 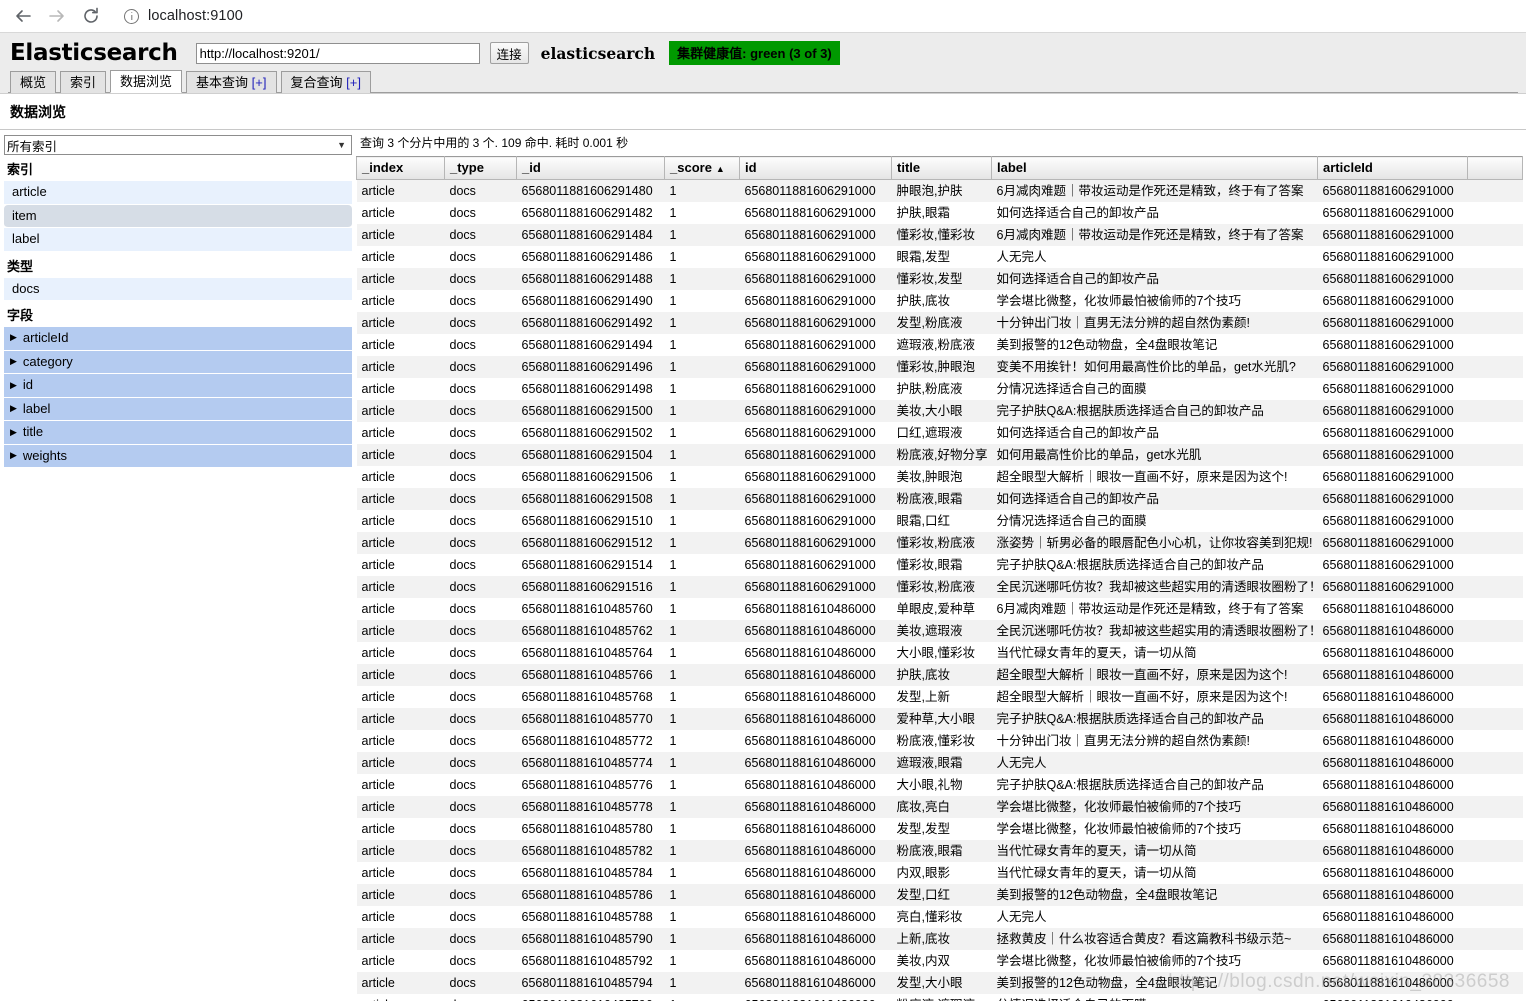 I want to click on forward-icon, so click(x=57, y=16).